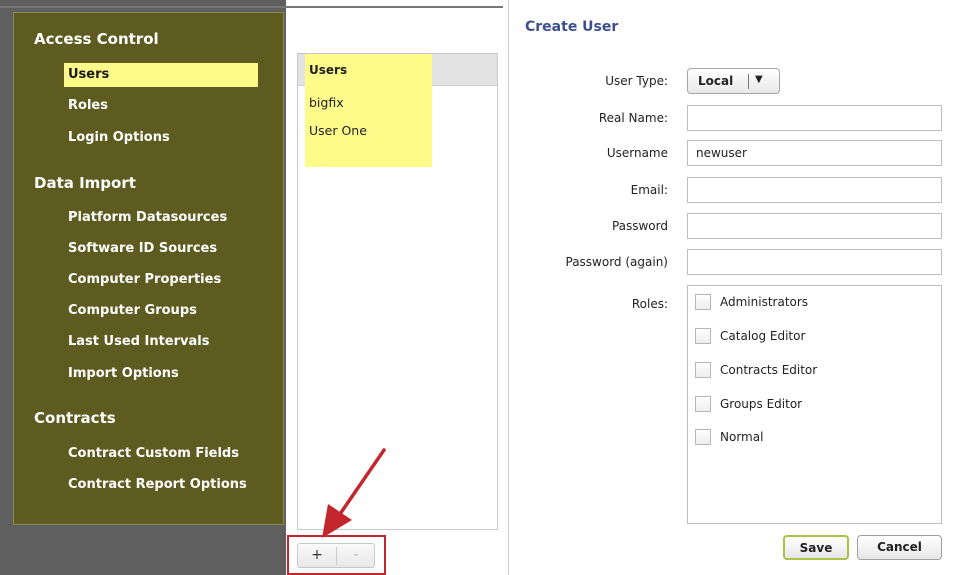 This screenshot has width=955, height=575. What do you see at coordinates (639, 226) in the screenshot?
I see `password-label: Password` at bounding box center [639, 226].